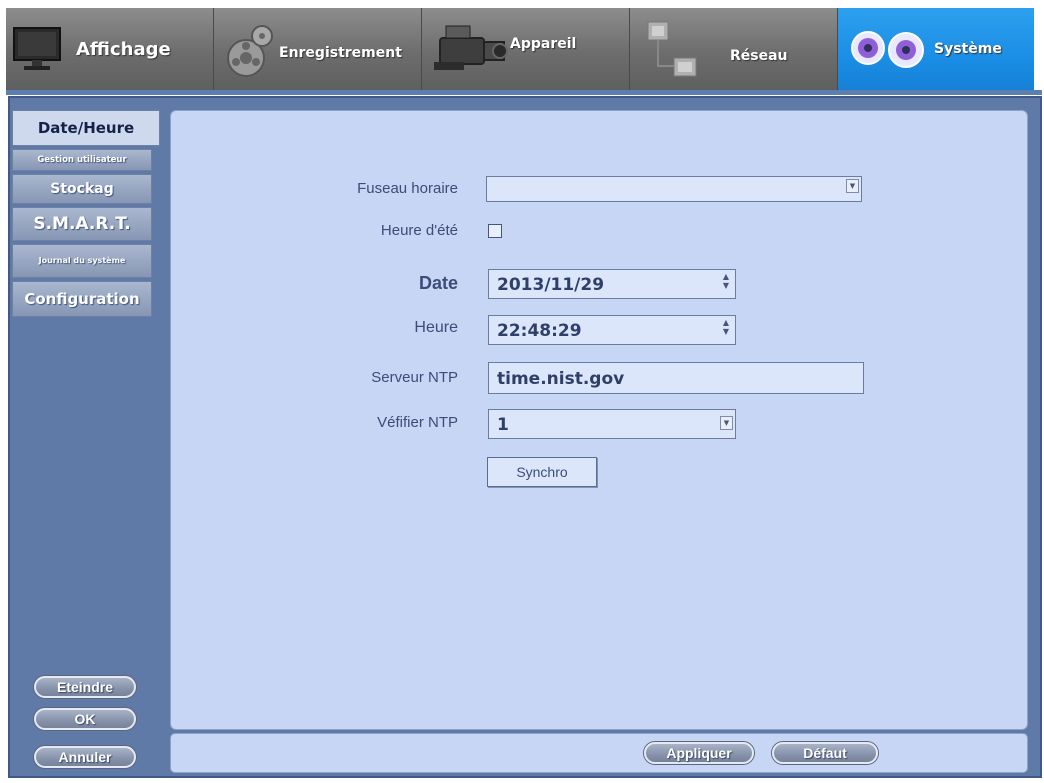  Describe the element at coordinates (612, 284) in the screenshot. I see `date-field: 2013/11/29 ▲ ▼` at that location.